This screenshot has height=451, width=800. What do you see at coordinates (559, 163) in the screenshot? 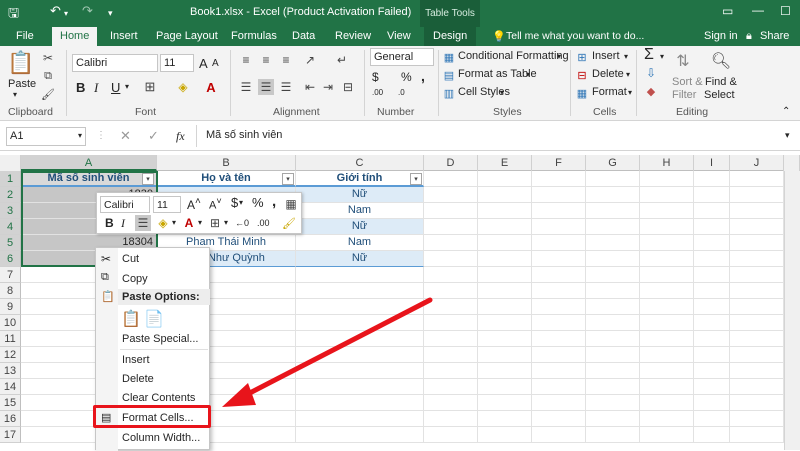
I see `col-header-f: F` at bounding box center [559, 163].